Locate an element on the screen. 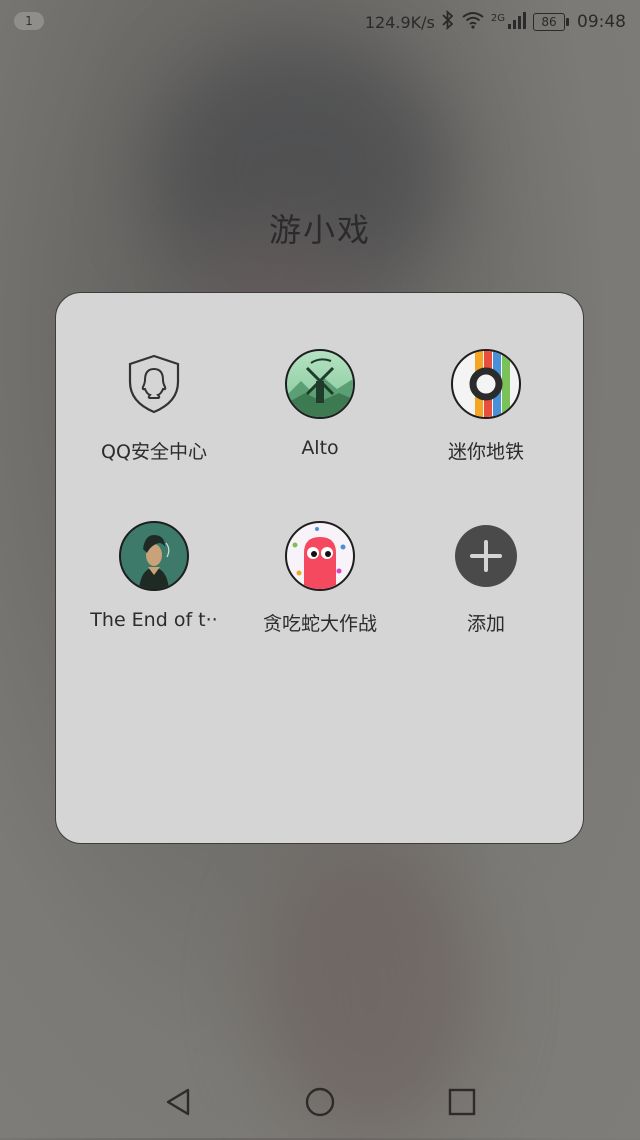 The width and height of the screenshot is (640, 1140). add-icon is located at coordinates (486, 556).